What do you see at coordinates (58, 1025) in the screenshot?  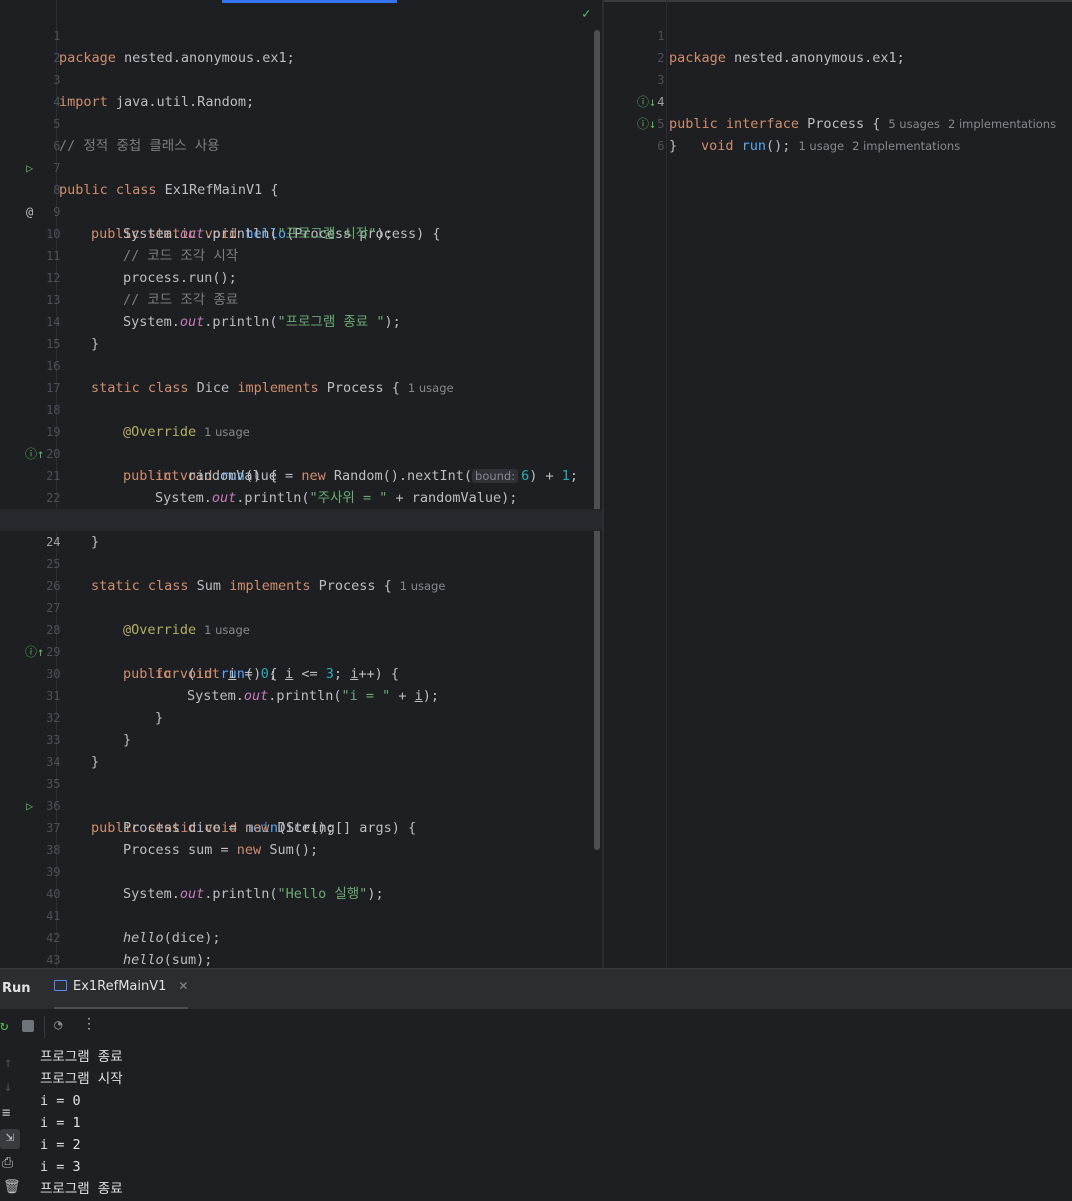 I see `coverage-icon: ◔` at bounding box center [58, 1025].